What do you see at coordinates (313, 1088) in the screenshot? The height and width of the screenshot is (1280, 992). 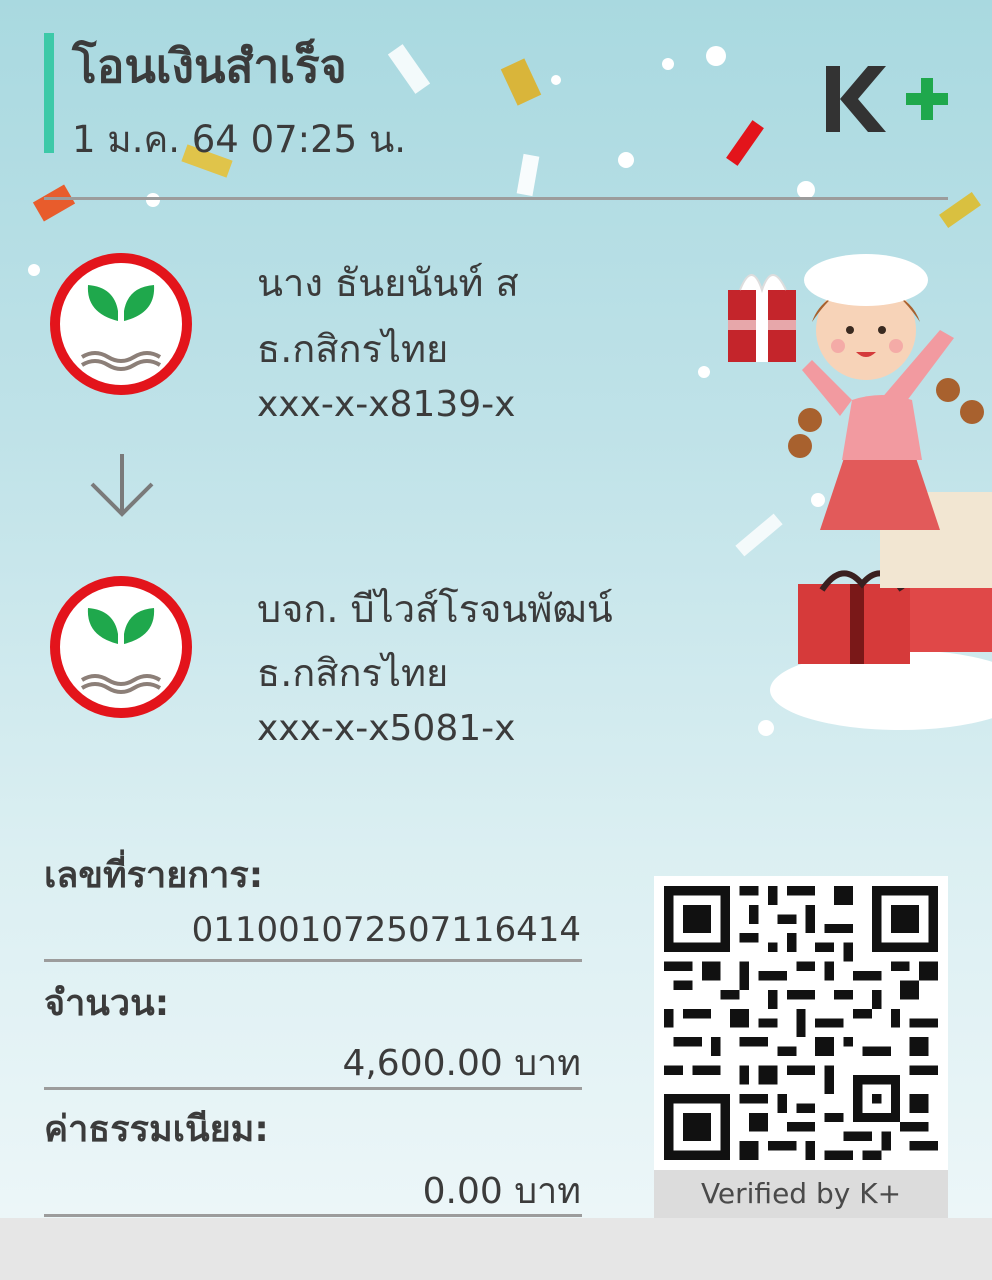 I see `amount-divider` at bounding box center [313, 1088].